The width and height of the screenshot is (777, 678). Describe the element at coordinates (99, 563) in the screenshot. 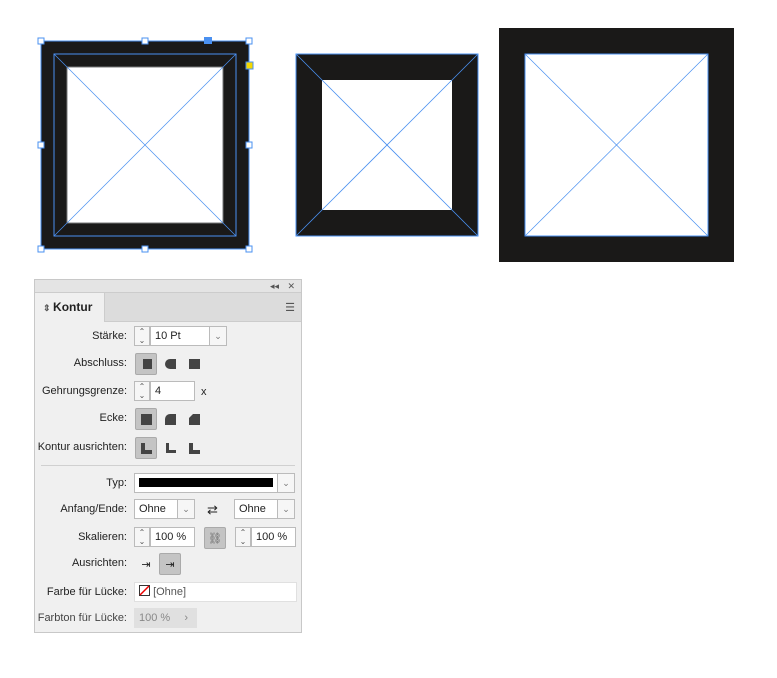

I see `ausrichten-label: Ausrichten:` at that location.